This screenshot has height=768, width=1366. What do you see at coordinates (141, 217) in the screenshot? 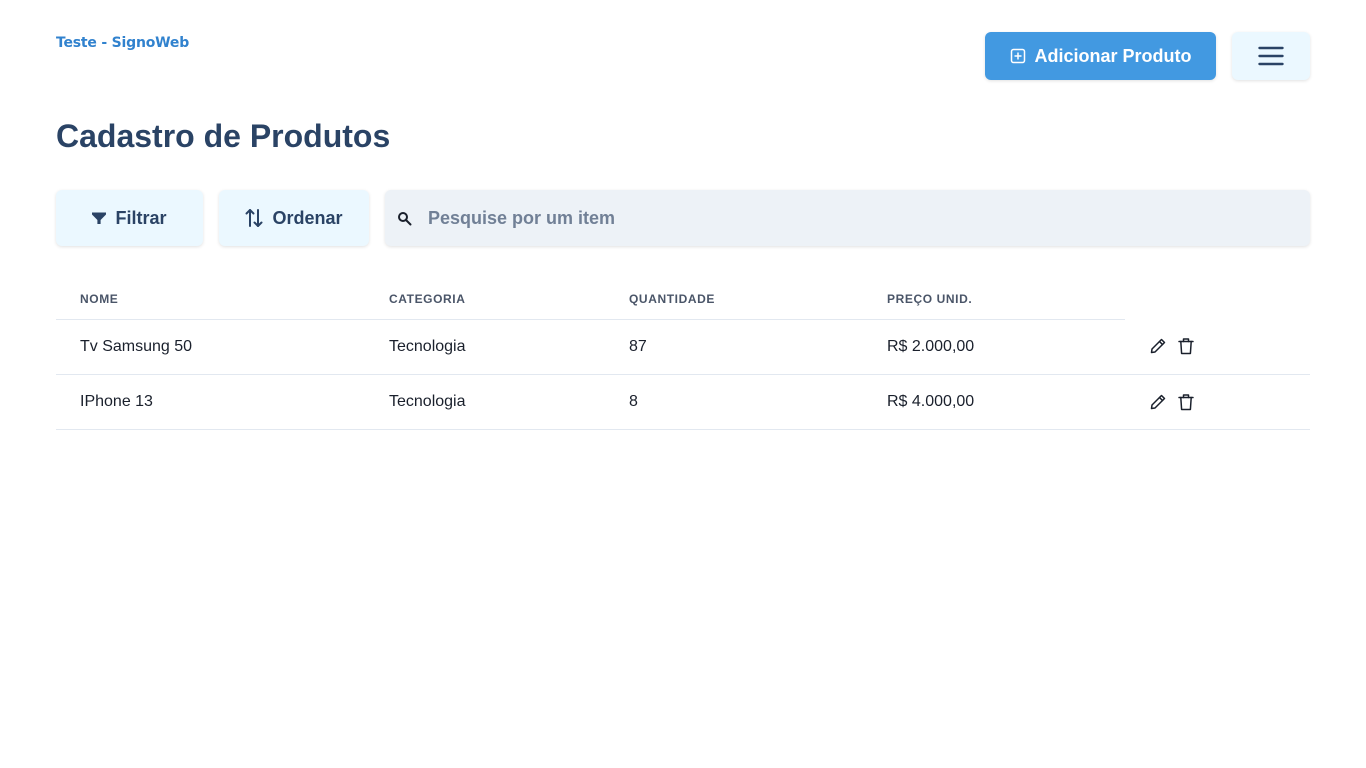
I see `filter-label: Filtrar` at bounding box center [141, 217].